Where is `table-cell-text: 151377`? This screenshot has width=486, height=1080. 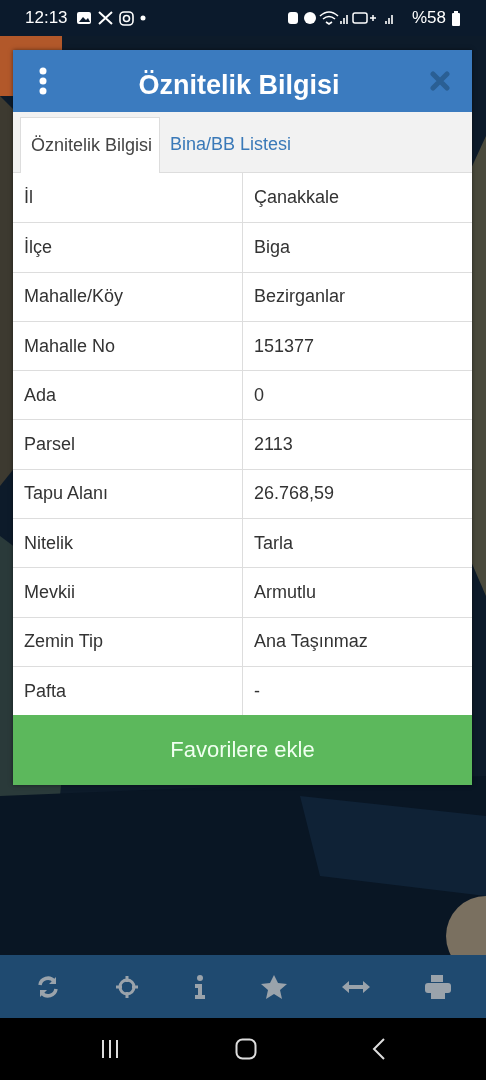 table-cell-text: 151377 is located at coordinates (284, 346).